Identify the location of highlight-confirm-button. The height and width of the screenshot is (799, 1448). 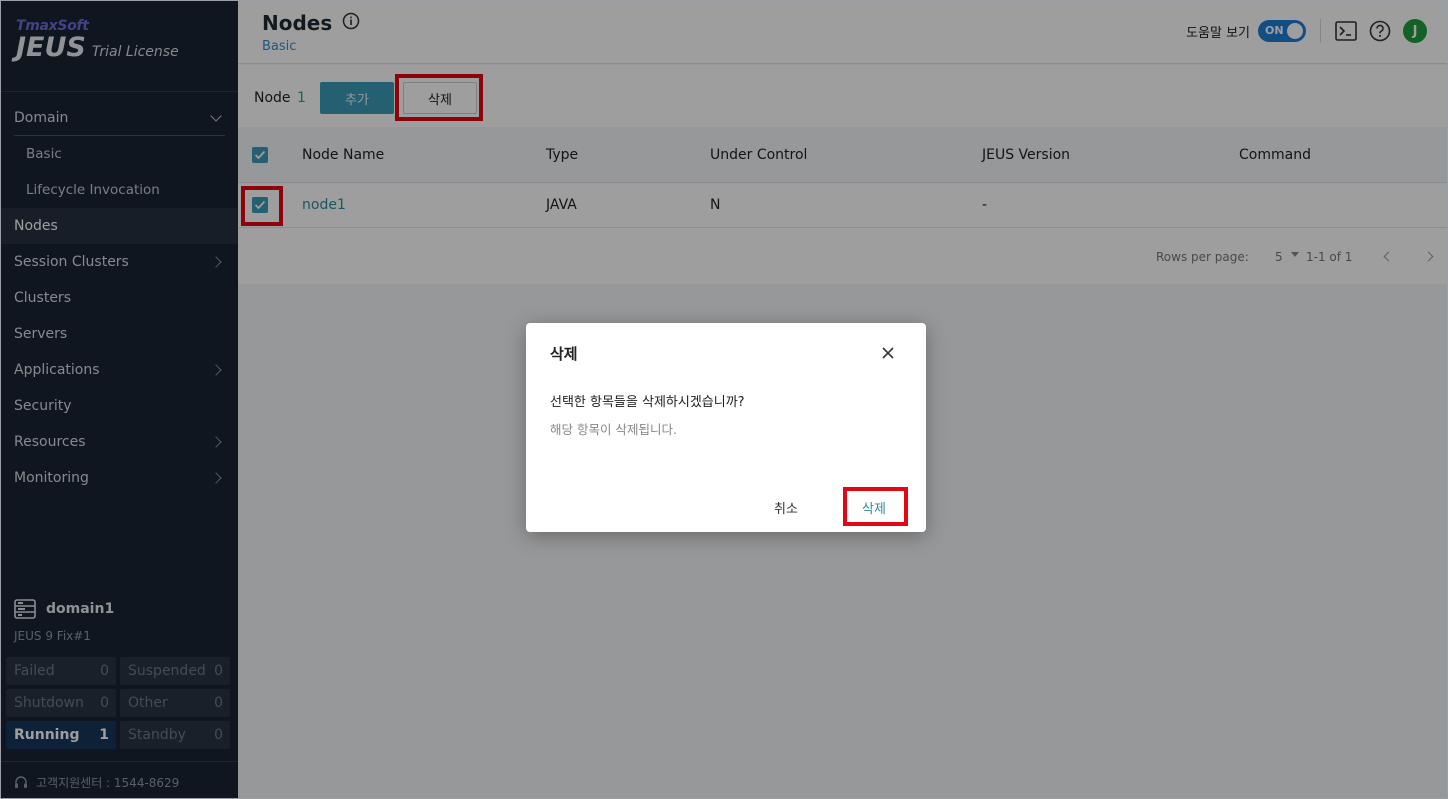
(875, 506).